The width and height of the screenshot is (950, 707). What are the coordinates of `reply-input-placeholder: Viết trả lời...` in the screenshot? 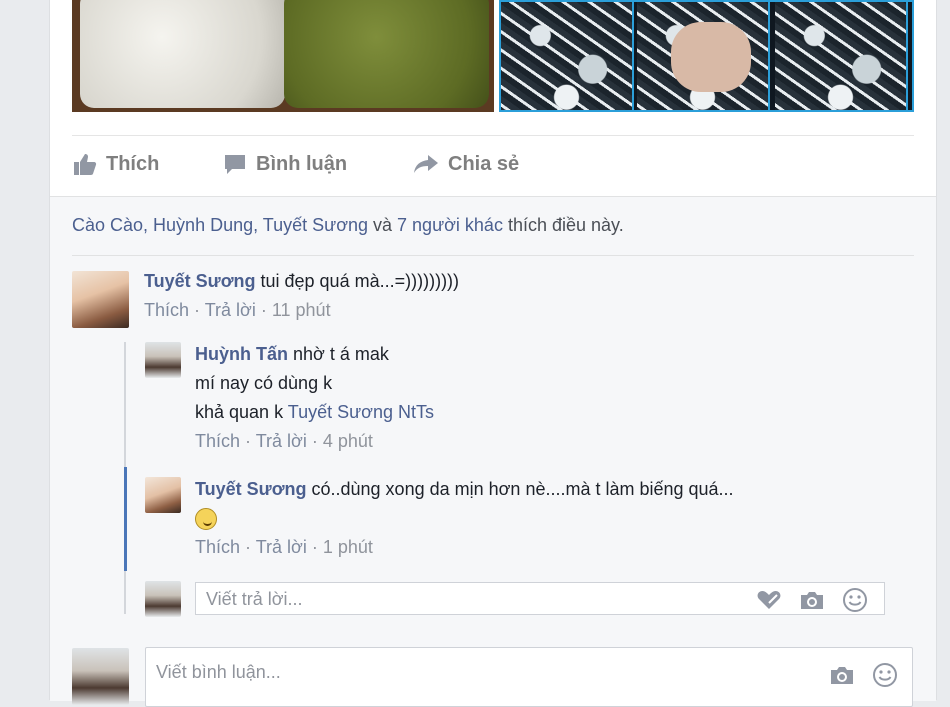 It's located at (254, 599).